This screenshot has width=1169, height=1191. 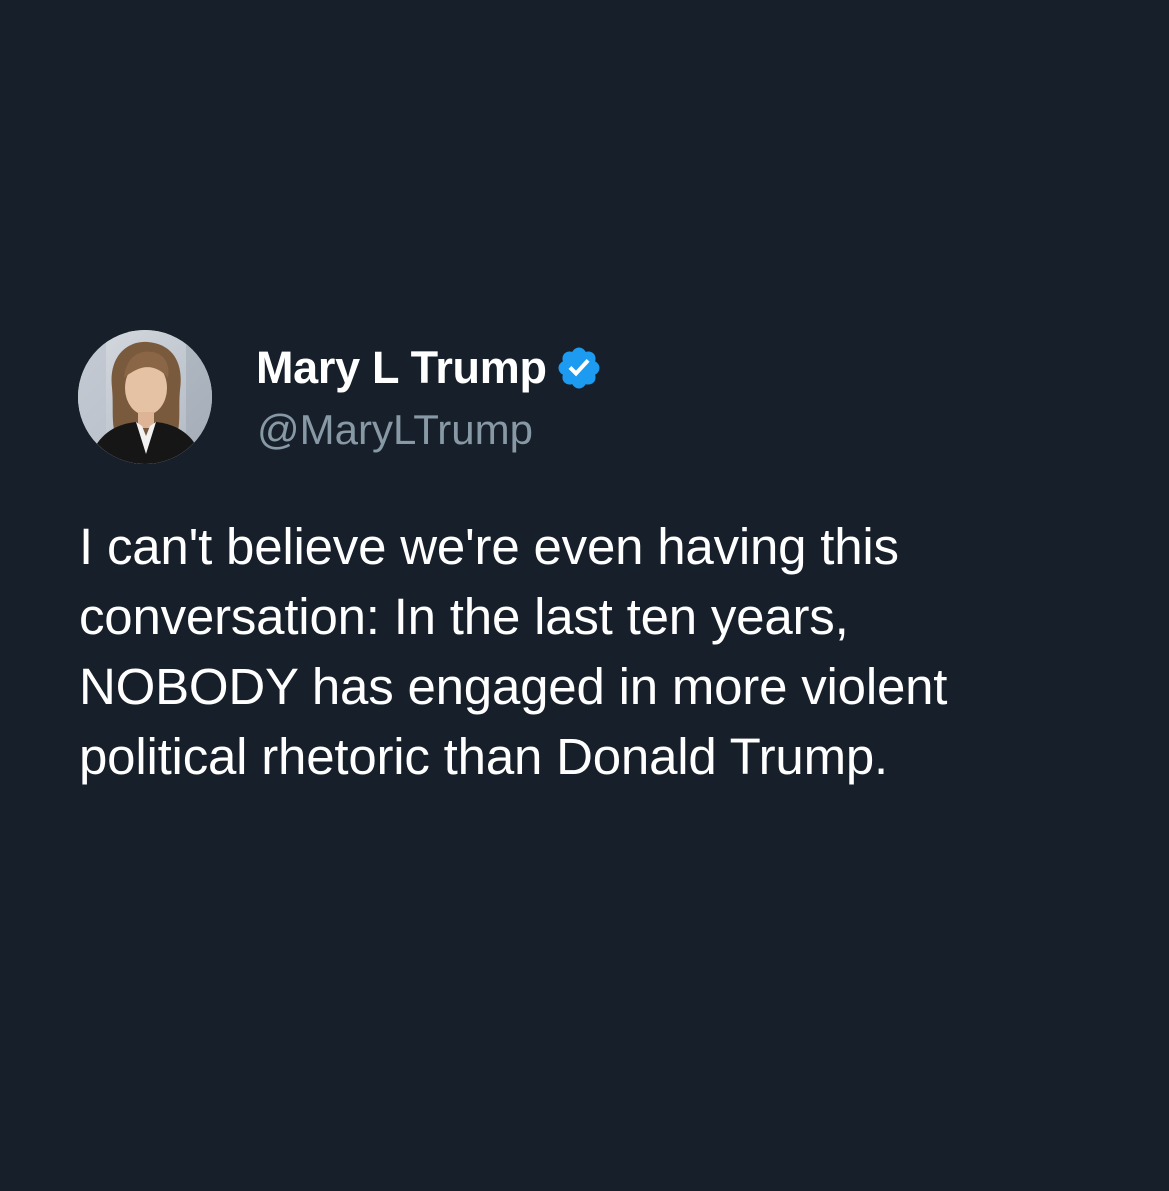 I want to click on author-name-row: Mary L Trump, so click(x=429, y=368).